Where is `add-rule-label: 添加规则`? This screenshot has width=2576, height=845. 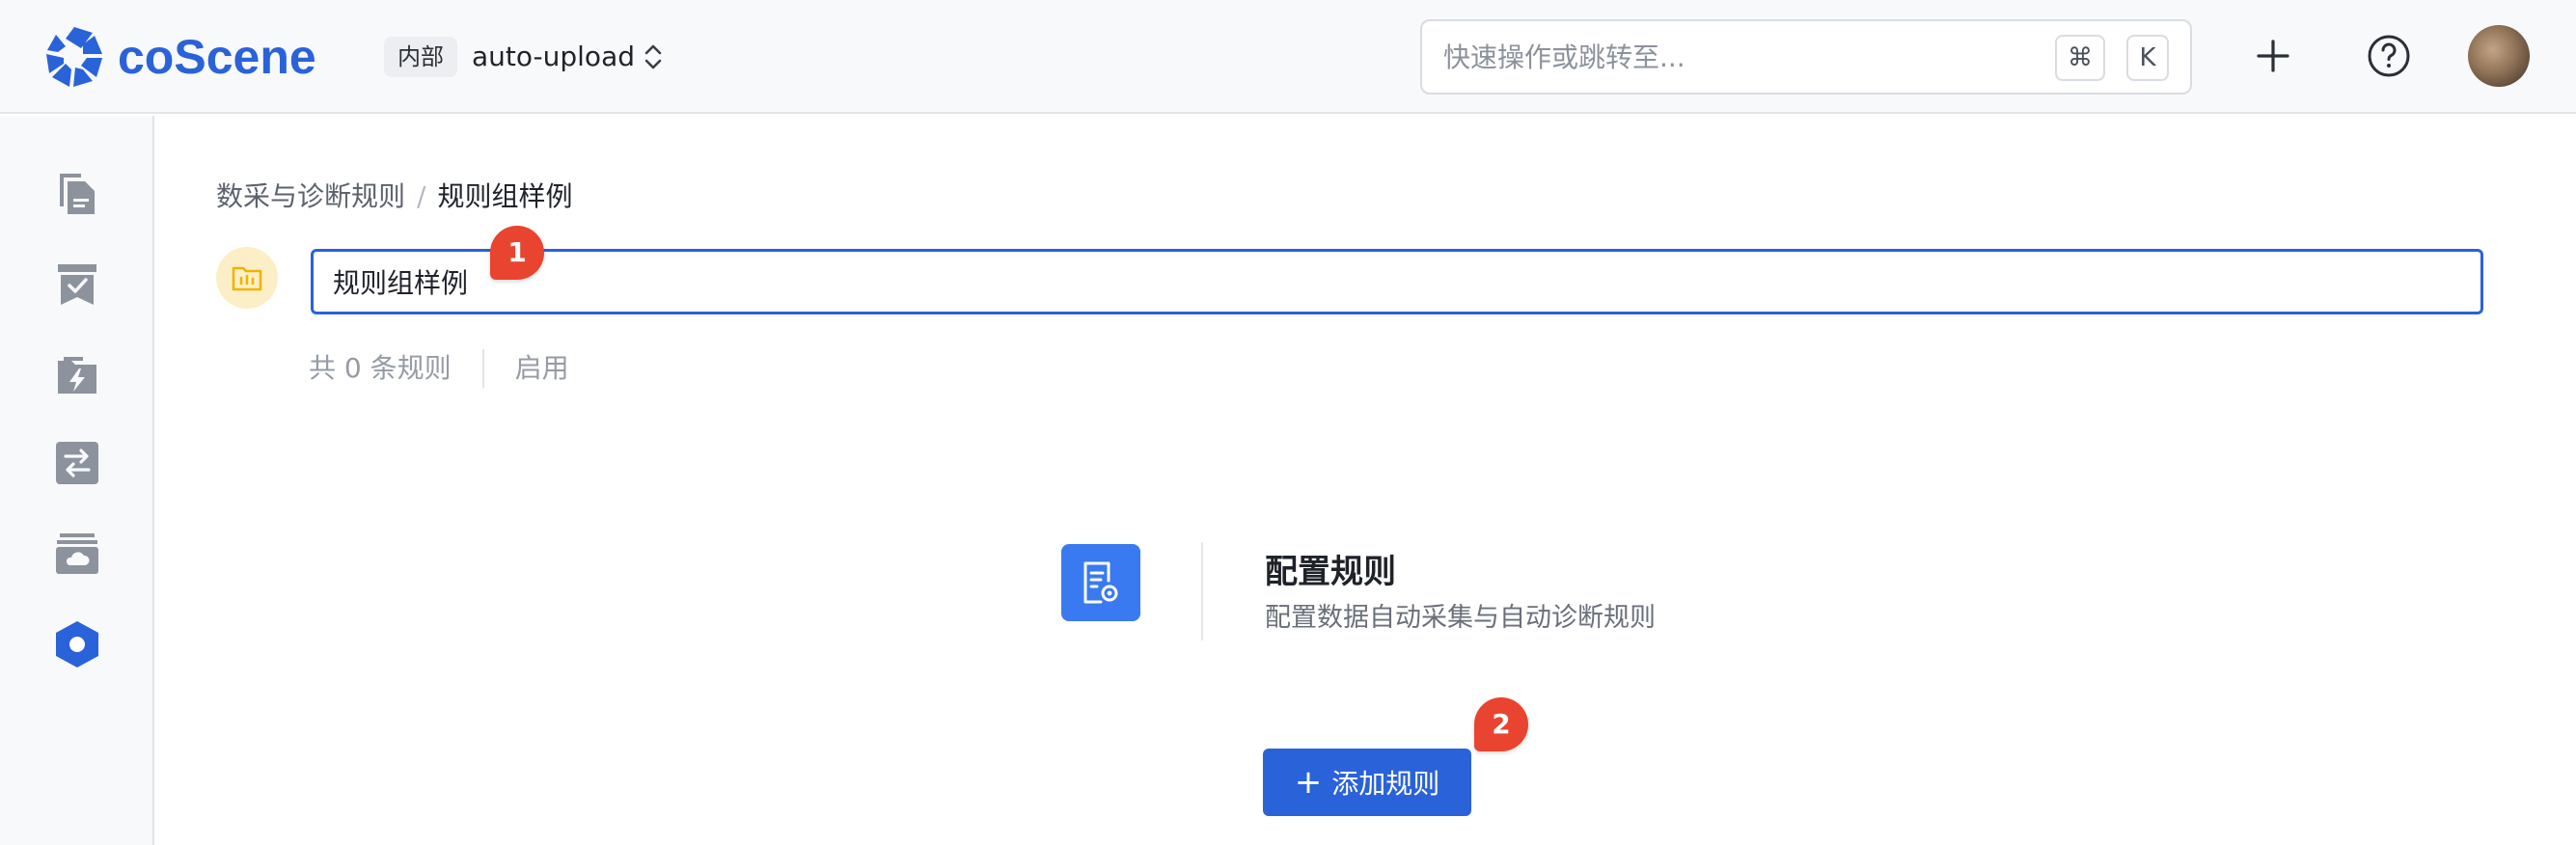 add-rule-label: 添加规则 is located at coordinates (1385, 784).